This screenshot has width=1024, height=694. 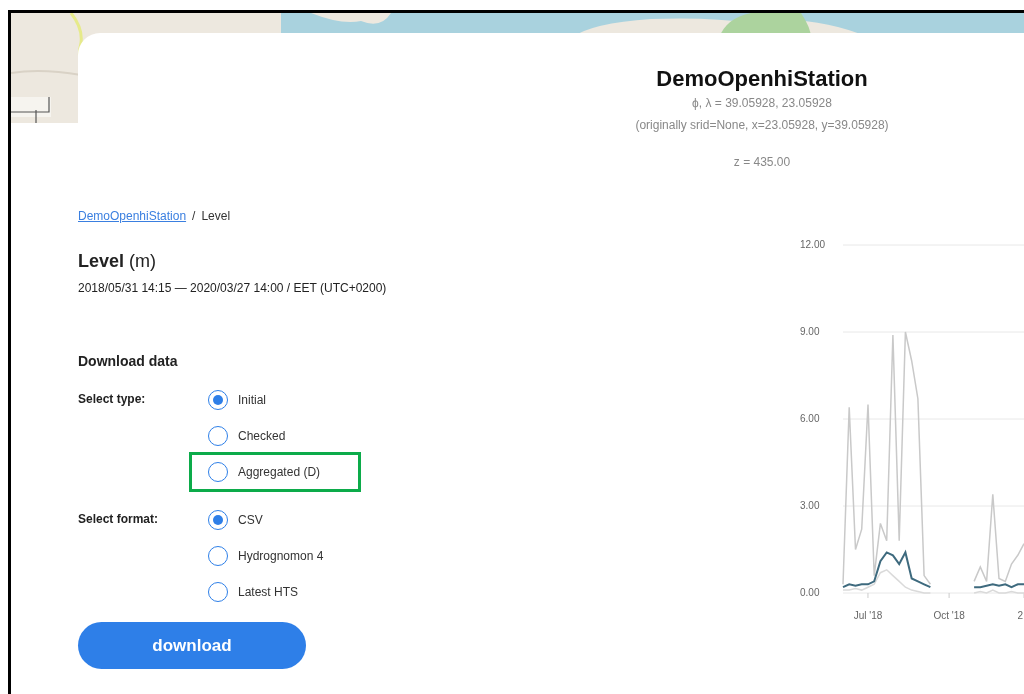 I want to click on axis-label: 9.00, so click(x=810, y=331).